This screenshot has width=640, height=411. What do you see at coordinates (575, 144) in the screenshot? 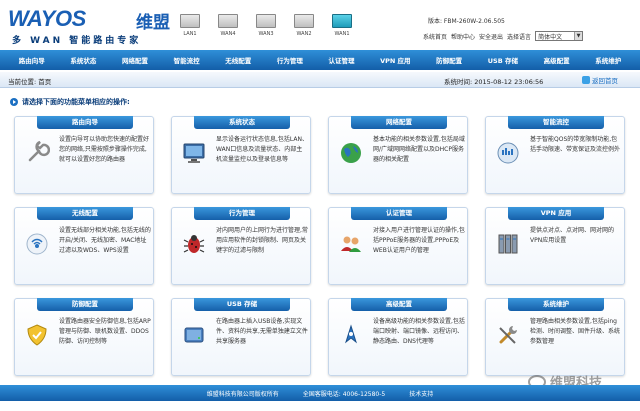
I see `card-description: 基于智能QOS的带宽限制功能,包括手动限速、带宽保证及流控例外` at bounding box center [575, 144].